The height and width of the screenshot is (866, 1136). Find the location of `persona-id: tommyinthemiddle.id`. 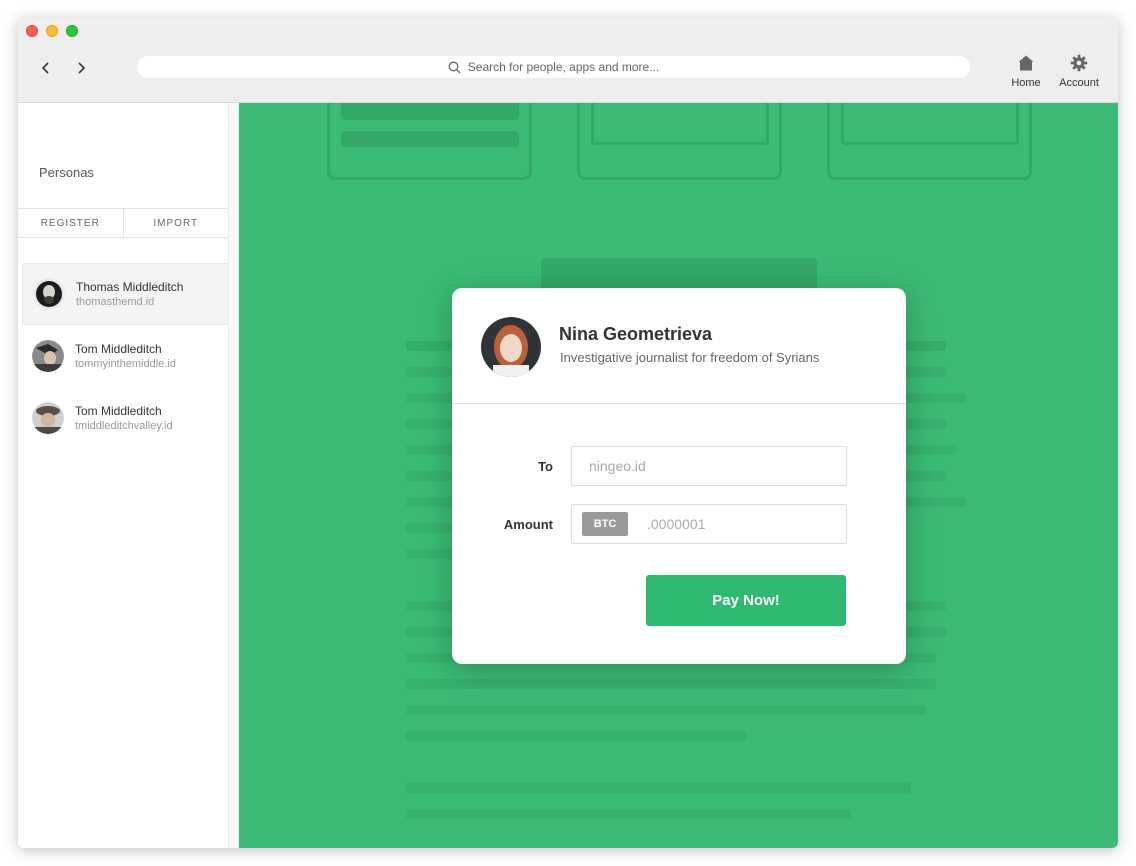

persona-id: tommyinthemiddle.id is located at coordinates (125, 364).